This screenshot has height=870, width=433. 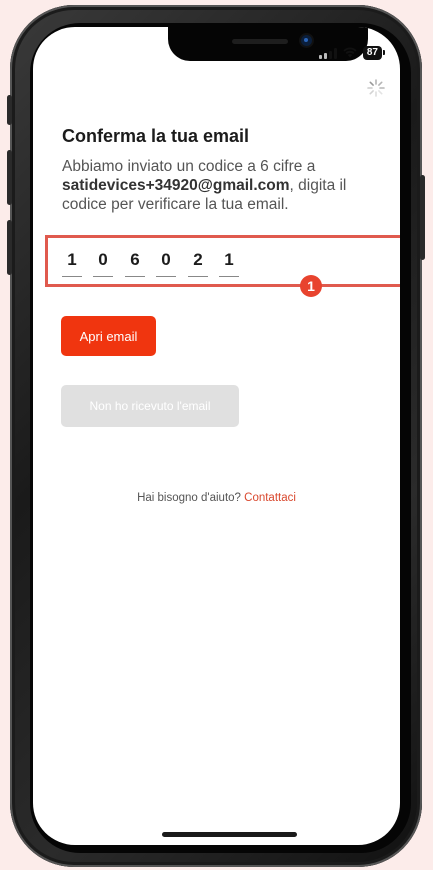 I want to click on battery-icon: 87, so click(x=374, y=53).